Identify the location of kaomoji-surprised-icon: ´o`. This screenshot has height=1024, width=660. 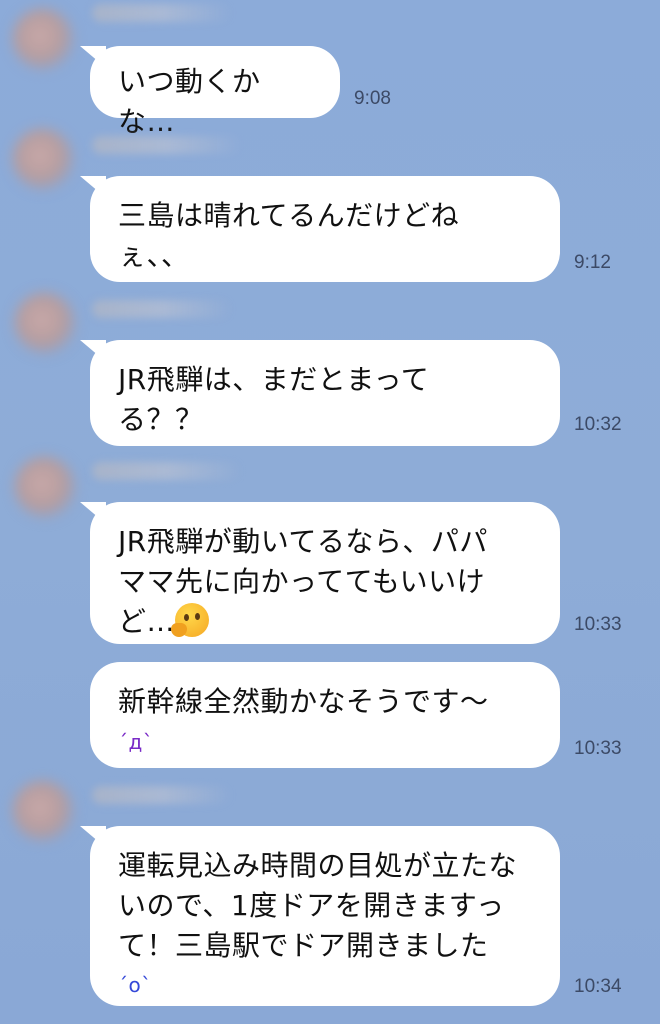
(135, 985).